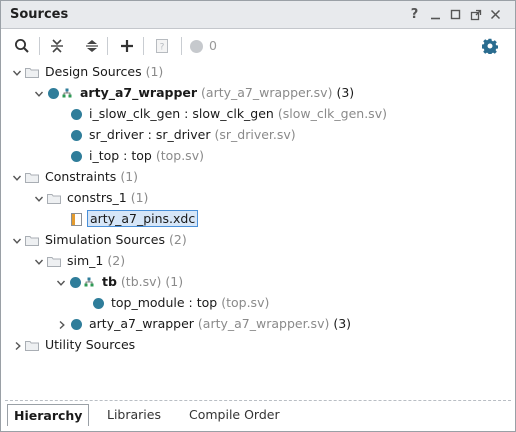 The image size is (516, 432). I want to click on tree-node-top-module: top_module : top (top.sv), so click(256, 303).